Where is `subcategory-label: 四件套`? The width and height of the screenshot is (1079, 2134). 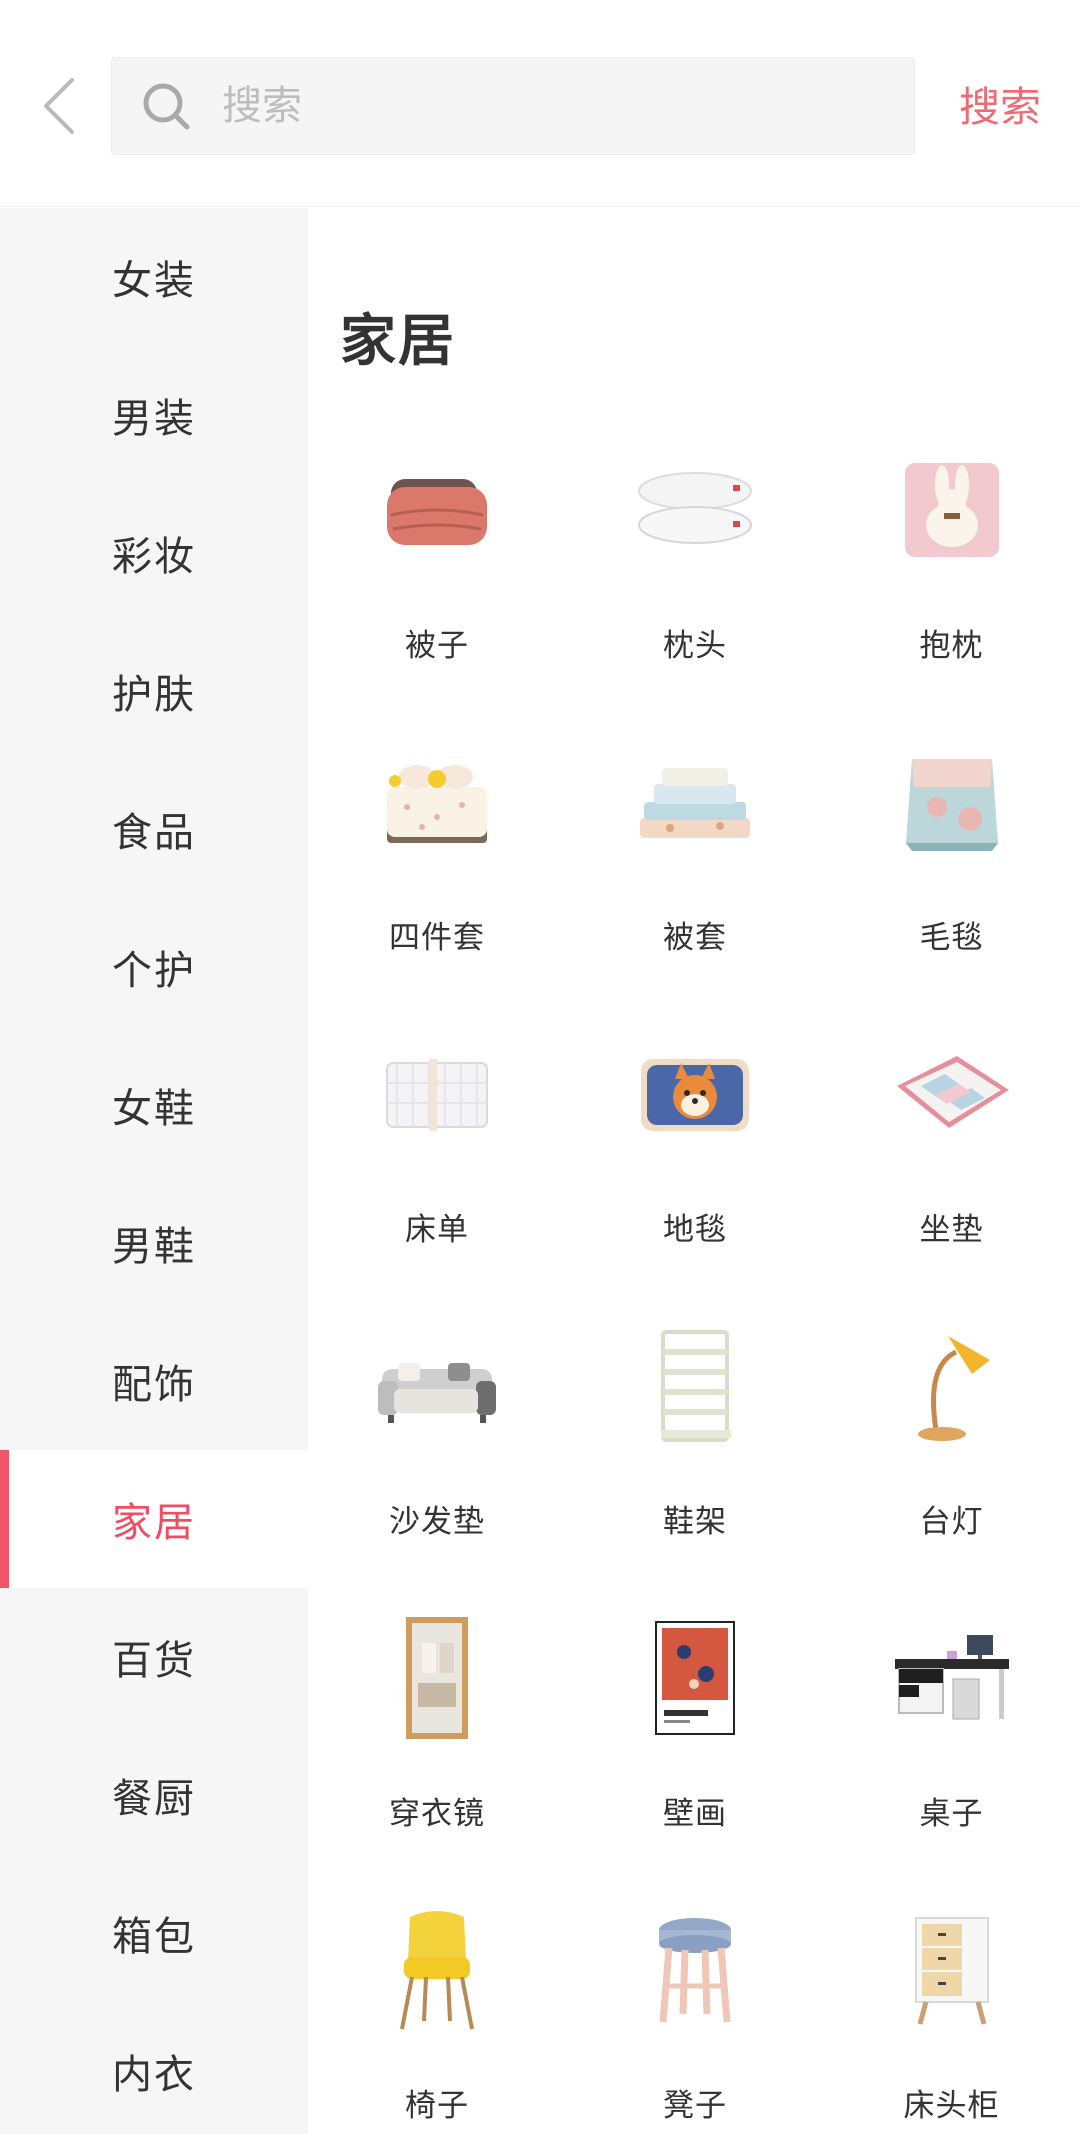 subcategory-label: 四件套 is located at coordinates (437, 938).